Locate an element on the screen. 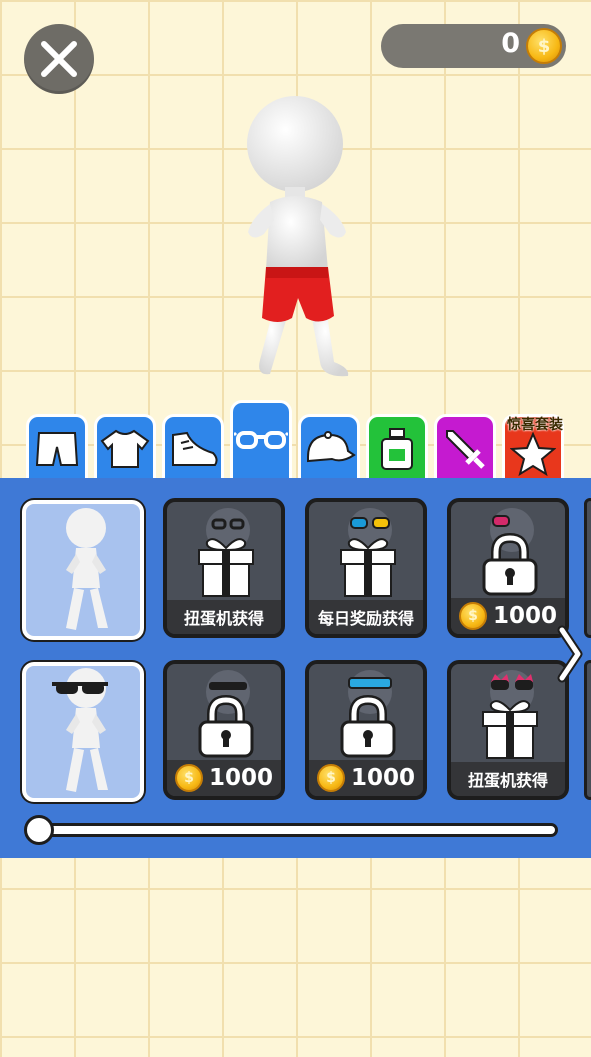 This screenshot has width=591, height=1057. potion-icon is located at coordinates (397, 448).